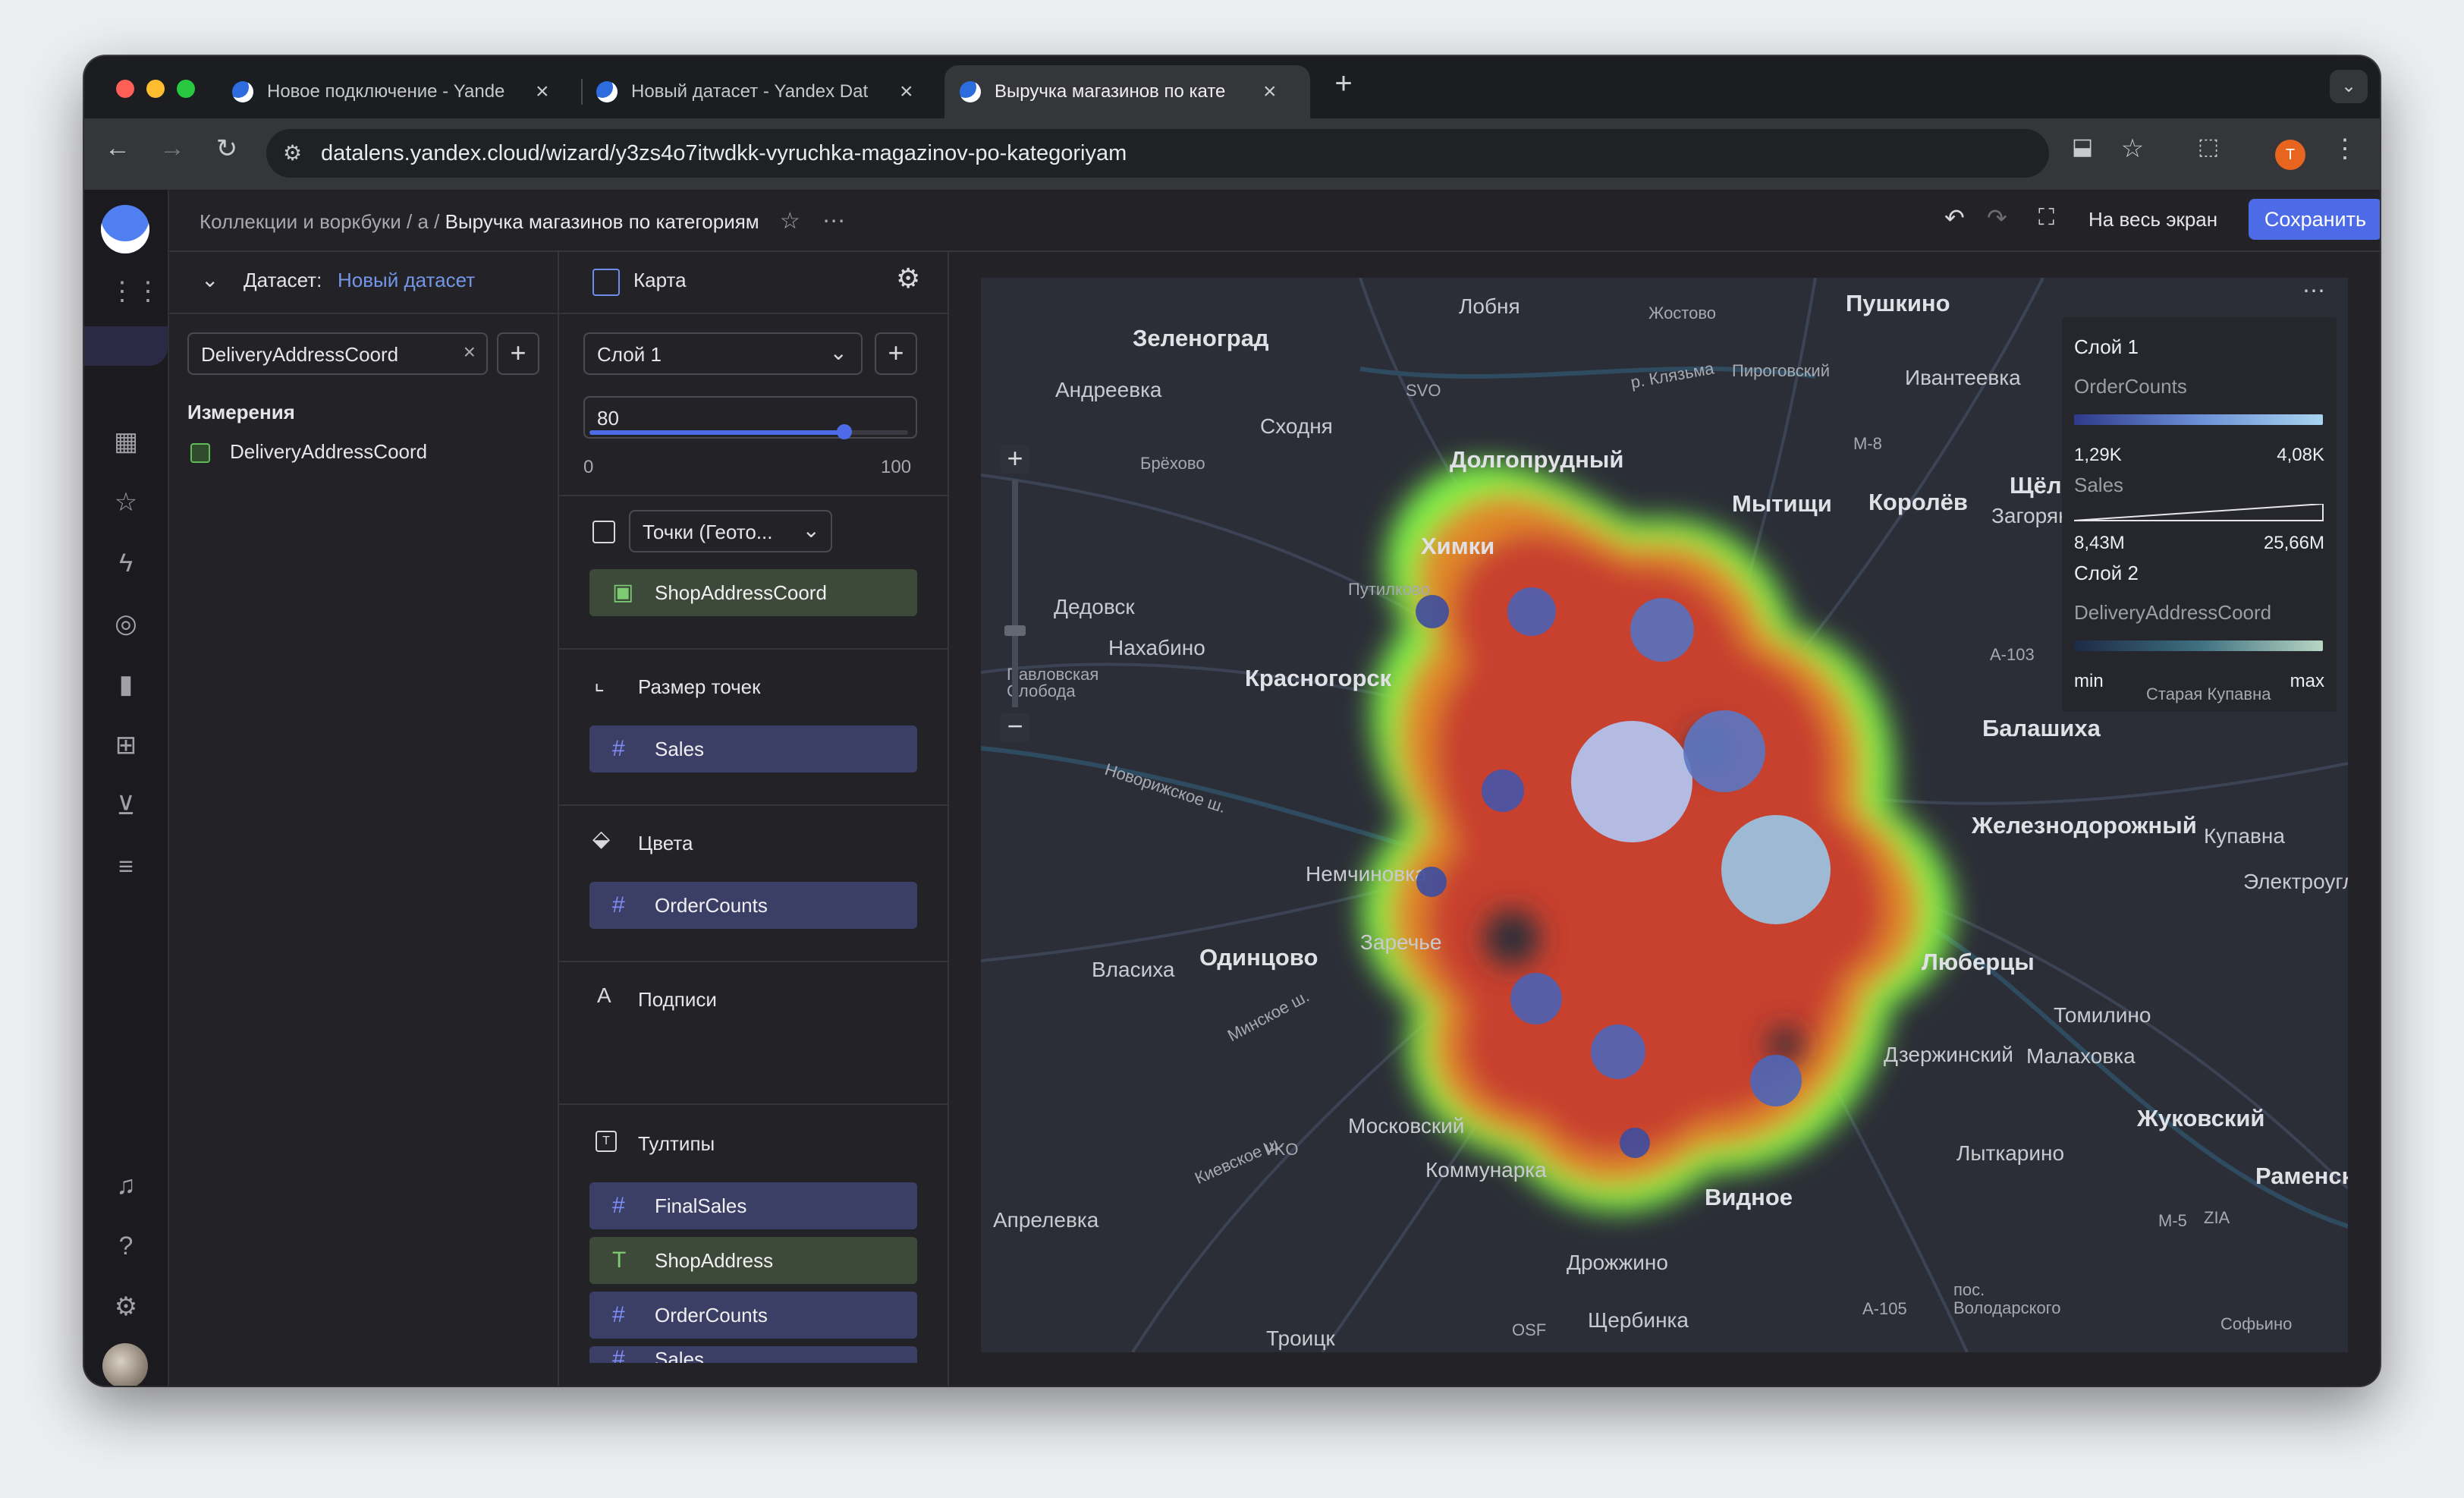 The height and width of the screenshot is (1498, 2464). What do you see at coordinates (790, 222) in the screenshot?
I see `favorite-star-icon: ☆` at bounding box center [790, 222].